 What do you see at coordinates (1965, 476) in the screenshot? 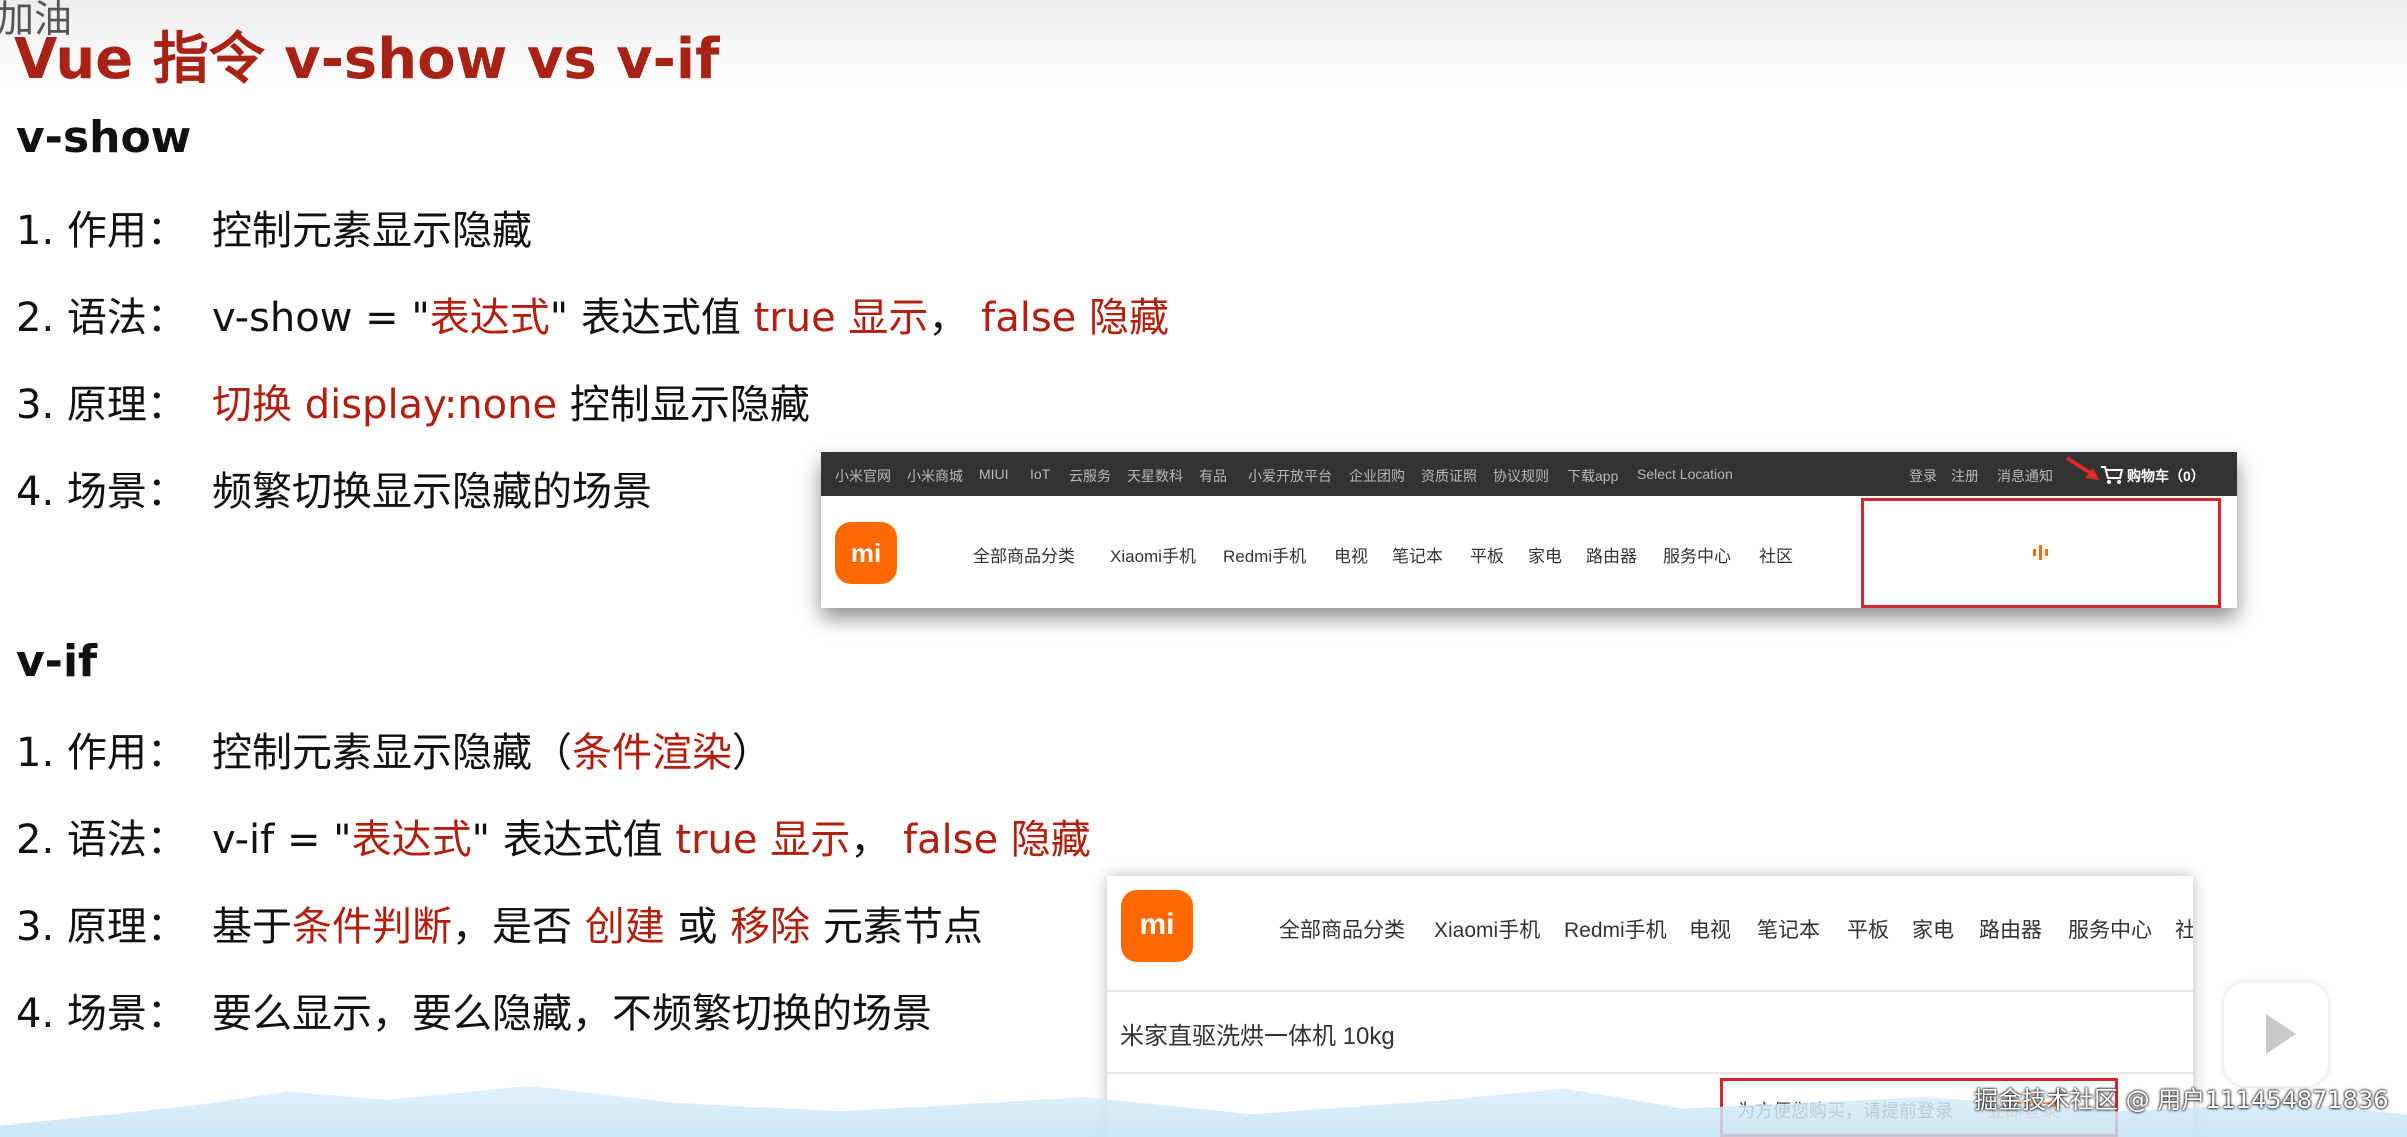
I see `topbar-register: 注册` at bounding box center [1965, 476].